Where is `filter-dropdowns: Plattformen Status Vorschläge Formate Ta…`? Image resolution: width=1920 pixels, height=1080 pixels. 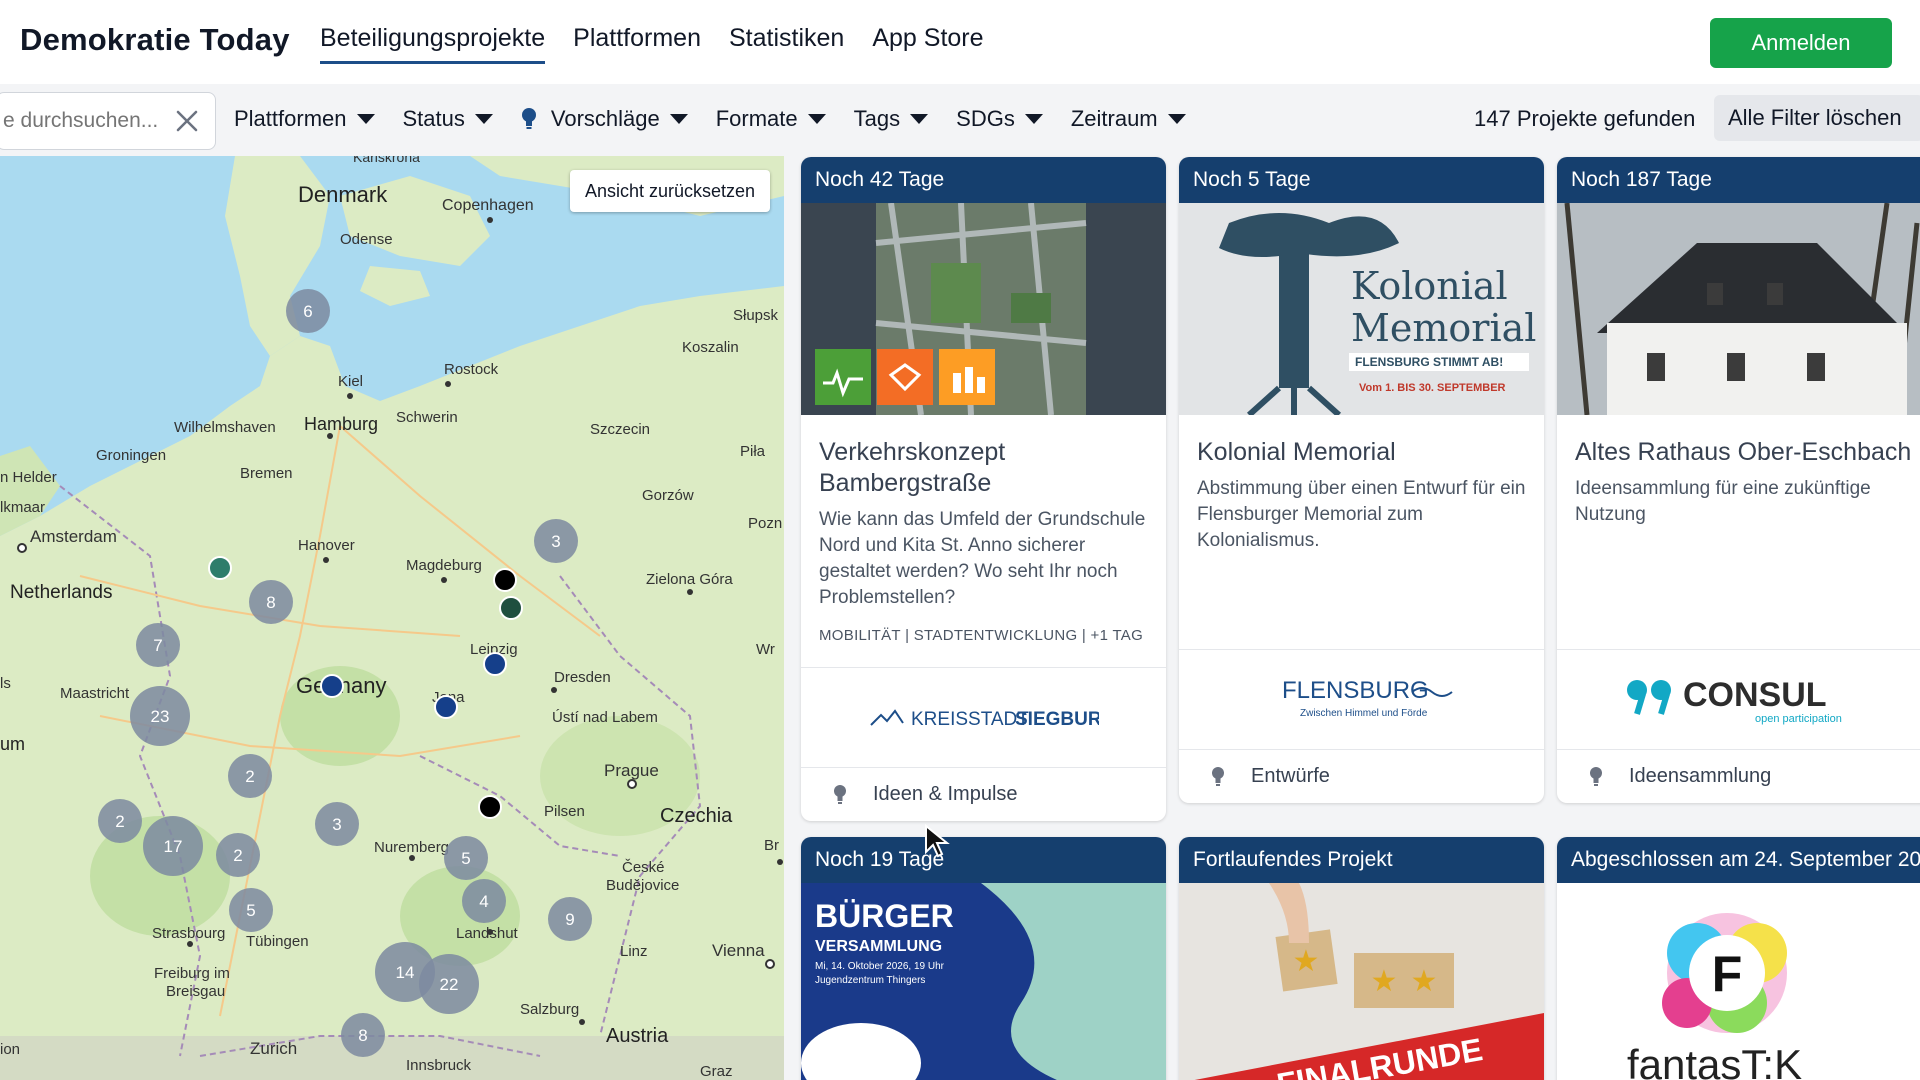
filter-dropdowns: Plattformen Status Vorschläge Formate Ta… is located at coordinates (724, 119).